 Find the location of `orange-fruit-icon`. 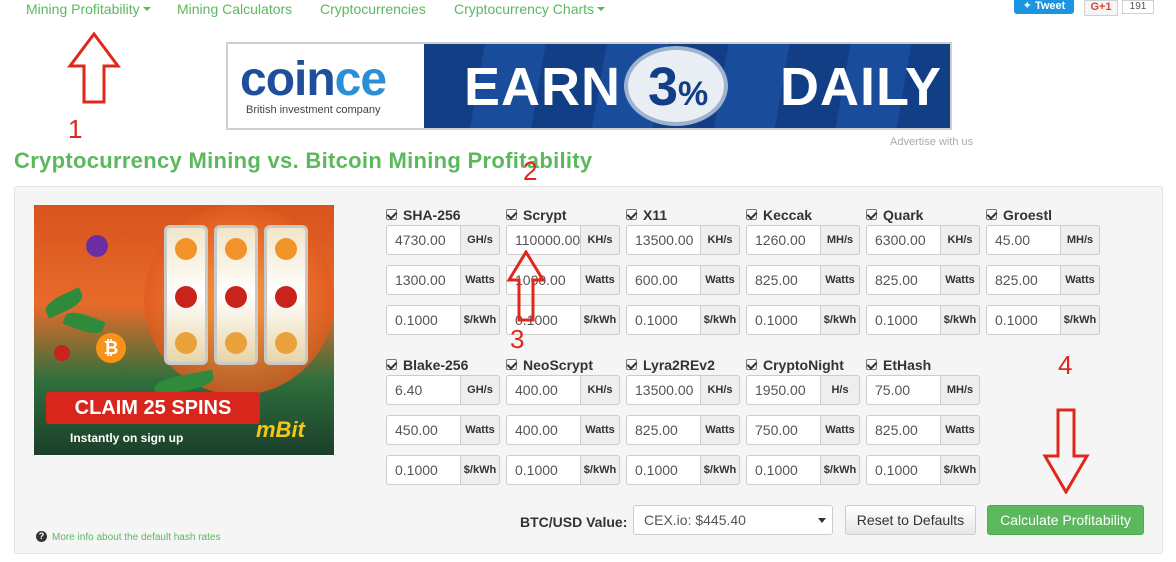

orange-fruit-icon is located at coordinates (286, 249).